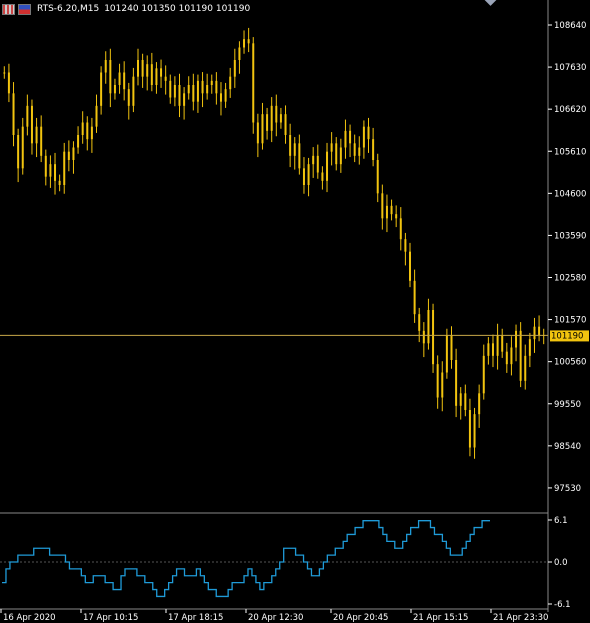  What do you see at coordinates (570, 363) in the screenshot?
I see `price-tick-label: 100560` at bounding box center [570, 363].